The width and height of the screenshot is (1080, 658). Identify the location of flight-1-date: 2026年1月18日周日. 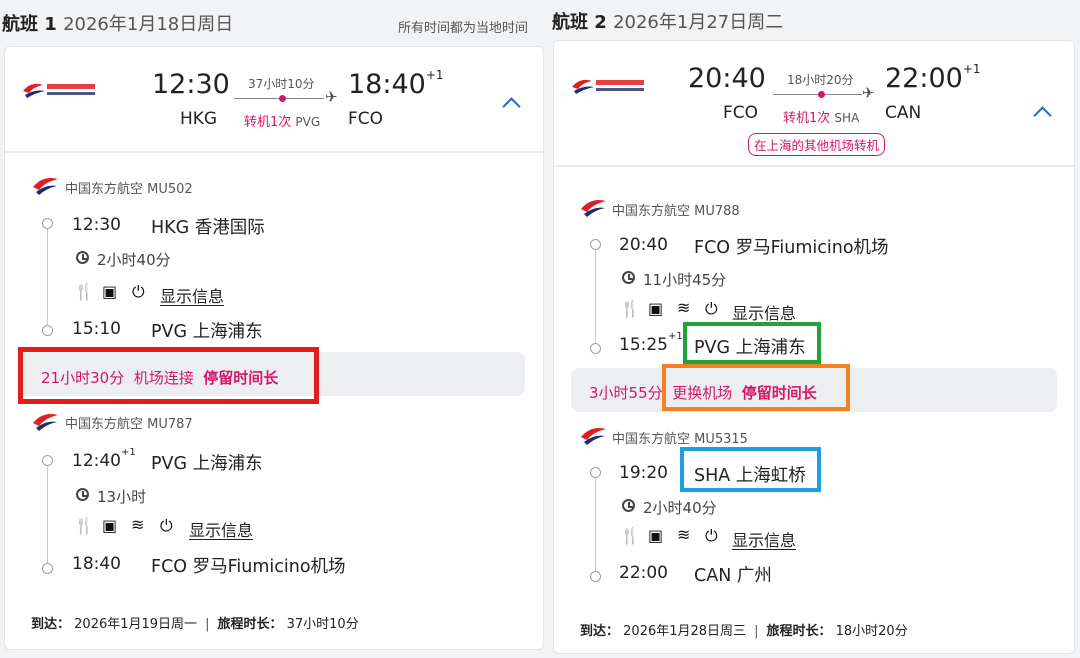
(148, 24).